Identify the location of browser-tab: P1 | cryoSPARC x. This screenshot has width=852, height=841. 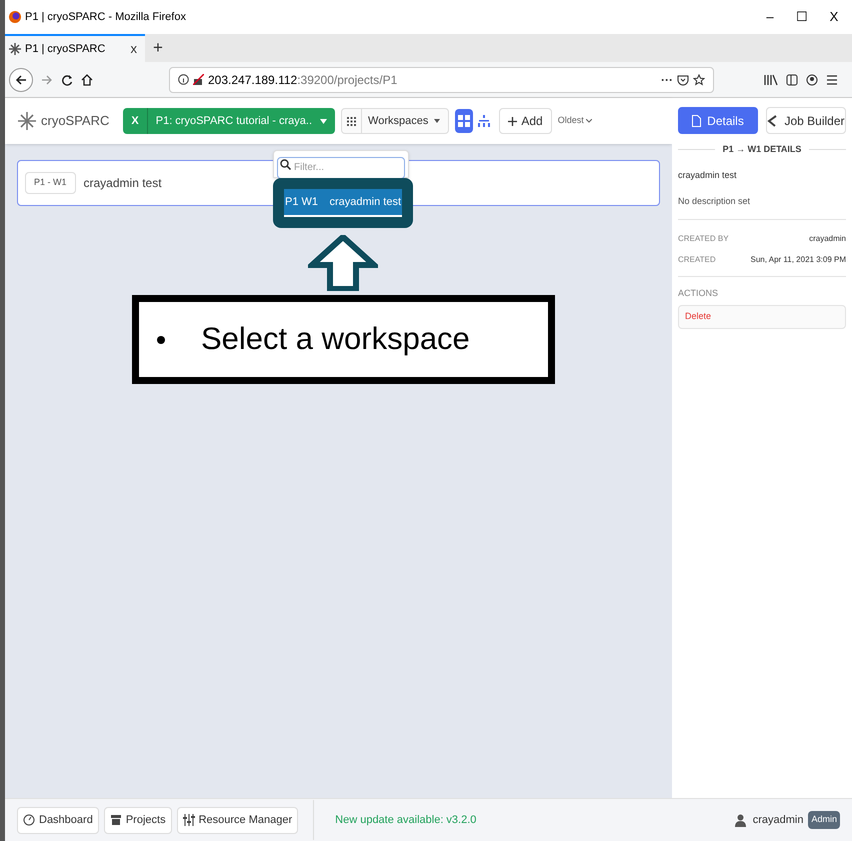
(75, 48).